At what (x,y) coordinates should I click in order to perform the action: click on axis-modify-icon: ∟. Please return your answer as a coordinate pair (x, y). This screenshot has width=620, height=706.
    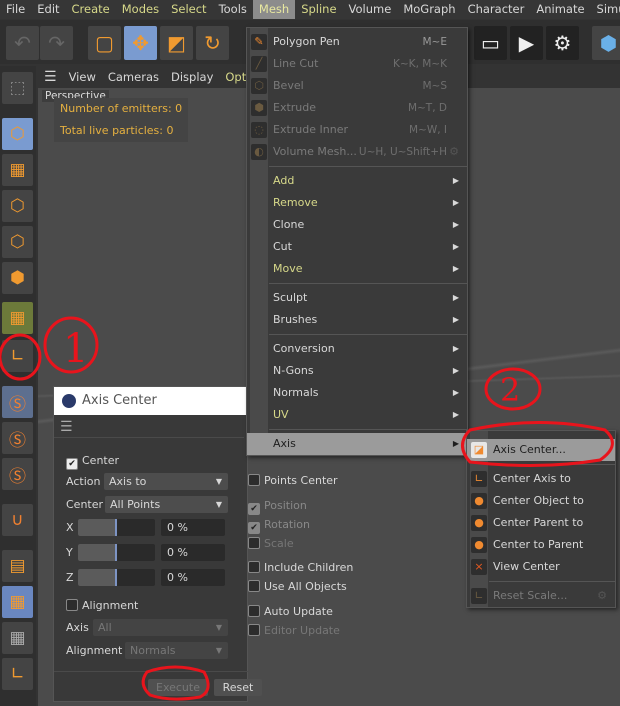
    Looking at the image, I should click on (17, 674).